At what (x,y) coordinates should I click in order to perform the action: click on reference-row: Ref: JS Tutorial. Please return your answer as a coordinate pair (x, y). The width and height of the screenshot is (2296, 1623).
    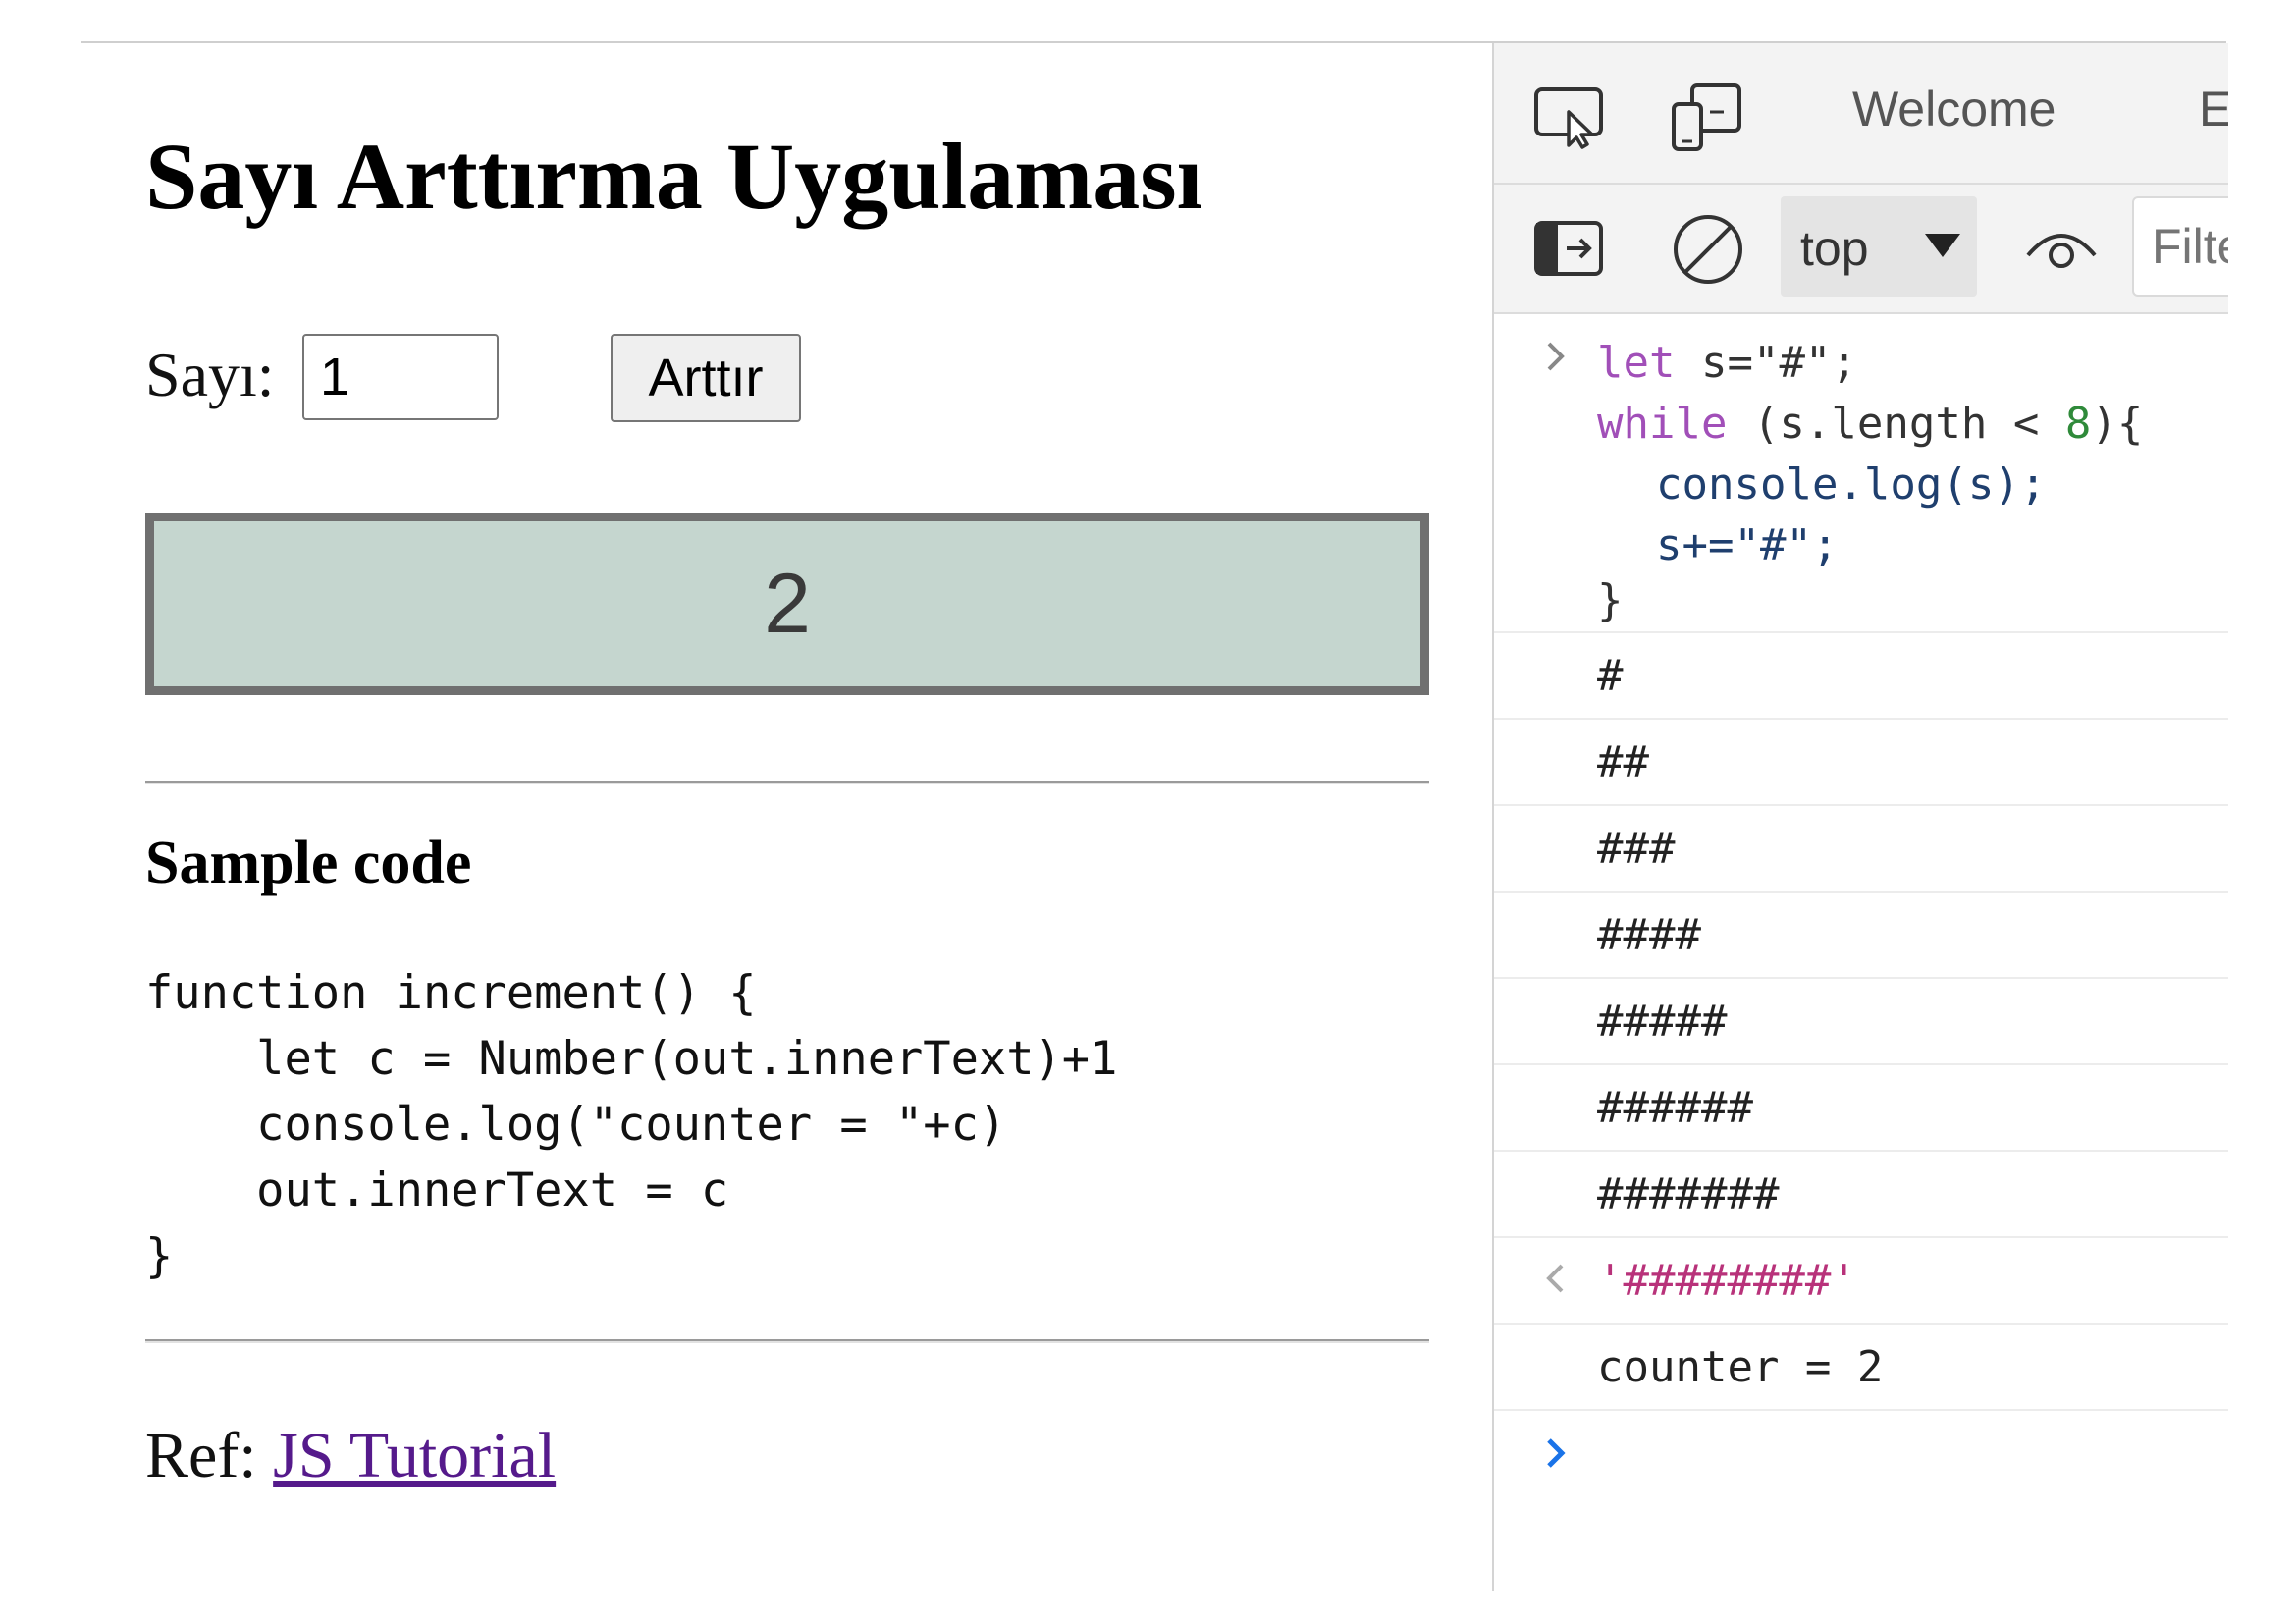
    Looking at the image, I should click on (350, 1456).